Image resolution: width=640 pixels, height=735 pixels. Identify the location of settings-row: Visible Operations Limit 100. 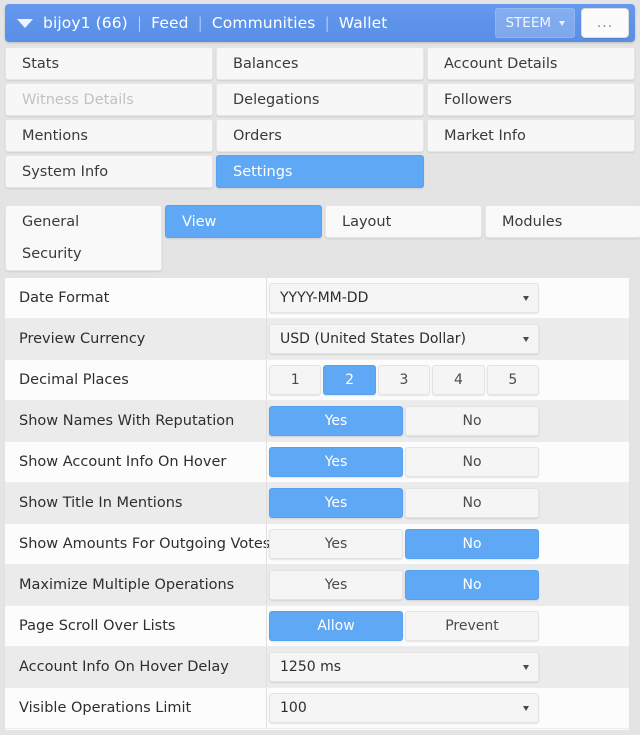
(317, 708).